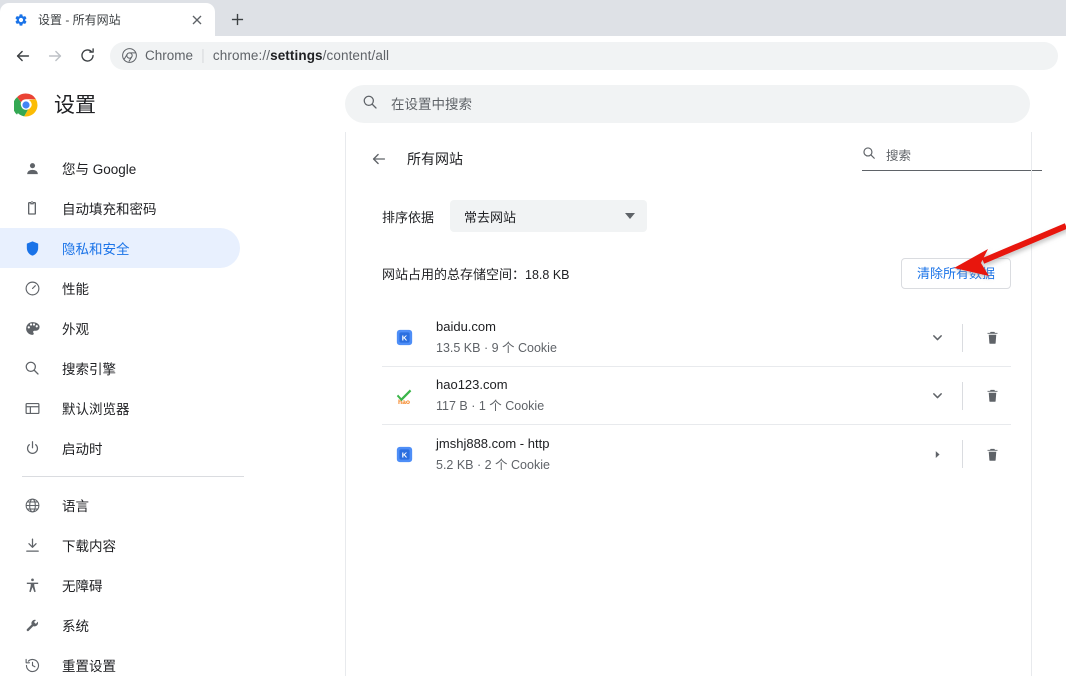 The height and width of the screenshot is (676, 1066). I want to click on reload-icon, so click(87, 56).